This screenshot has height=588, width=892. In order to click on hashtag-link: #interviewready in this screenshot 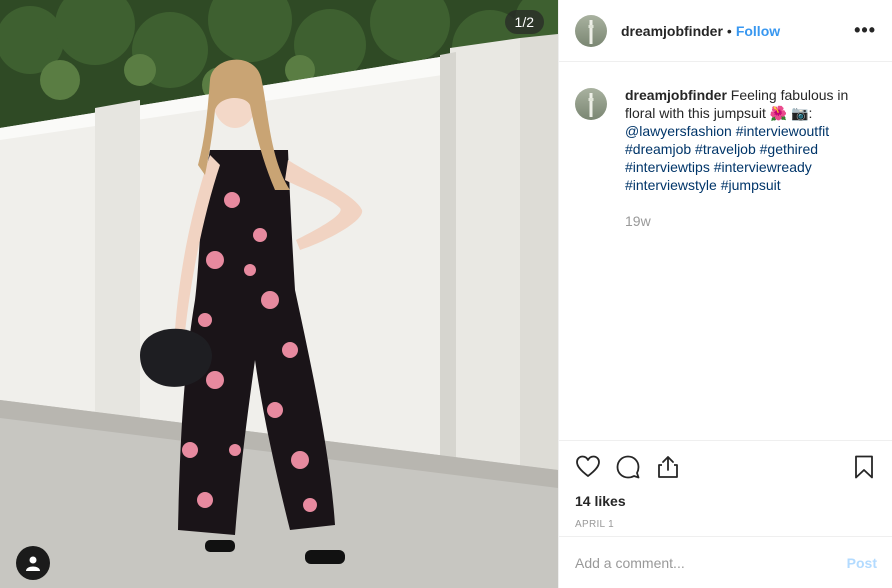, I will do `click(763, 167)`.